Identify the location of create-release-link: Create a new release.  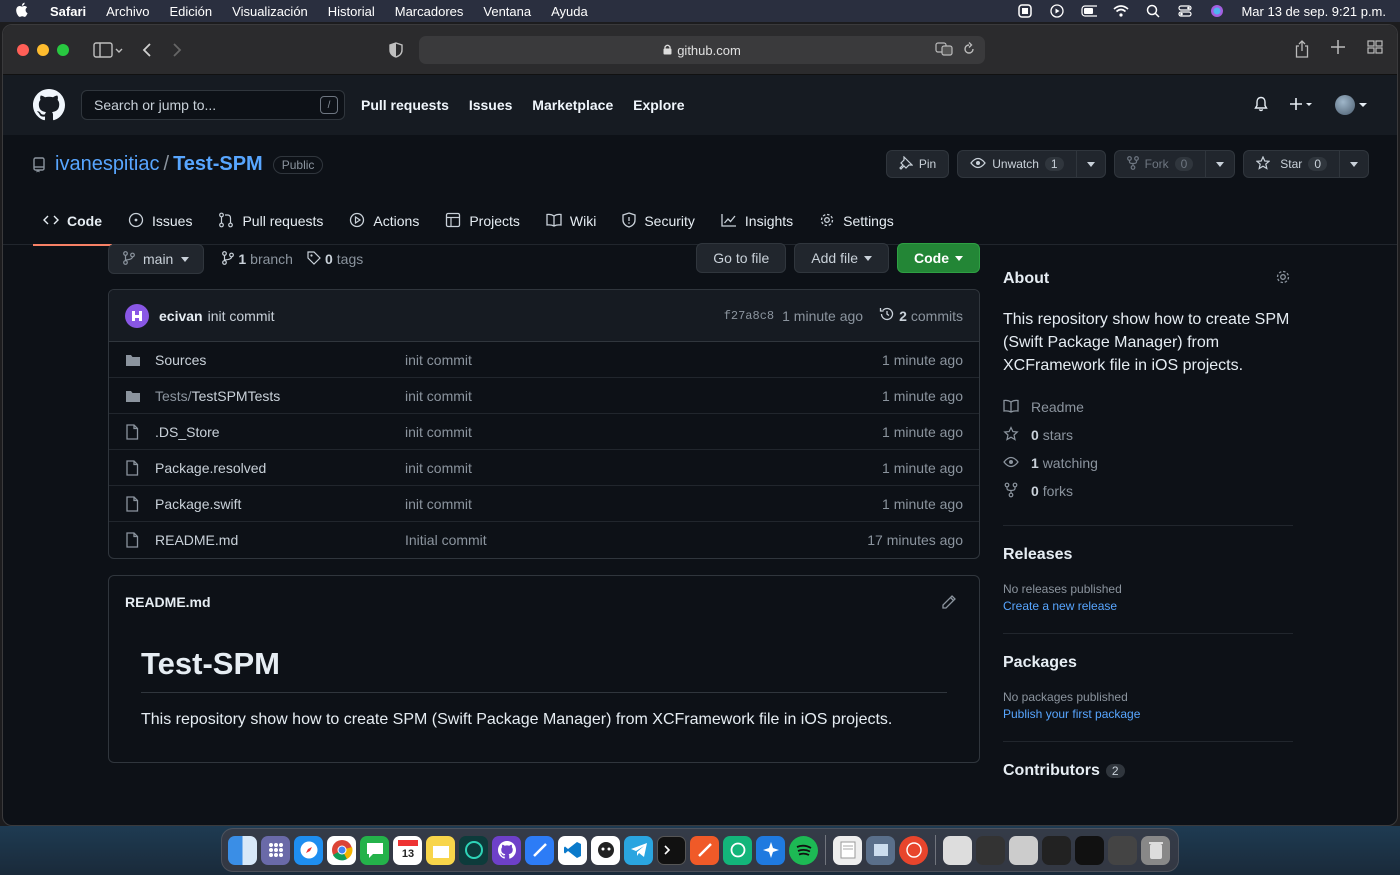
(1148, 606).